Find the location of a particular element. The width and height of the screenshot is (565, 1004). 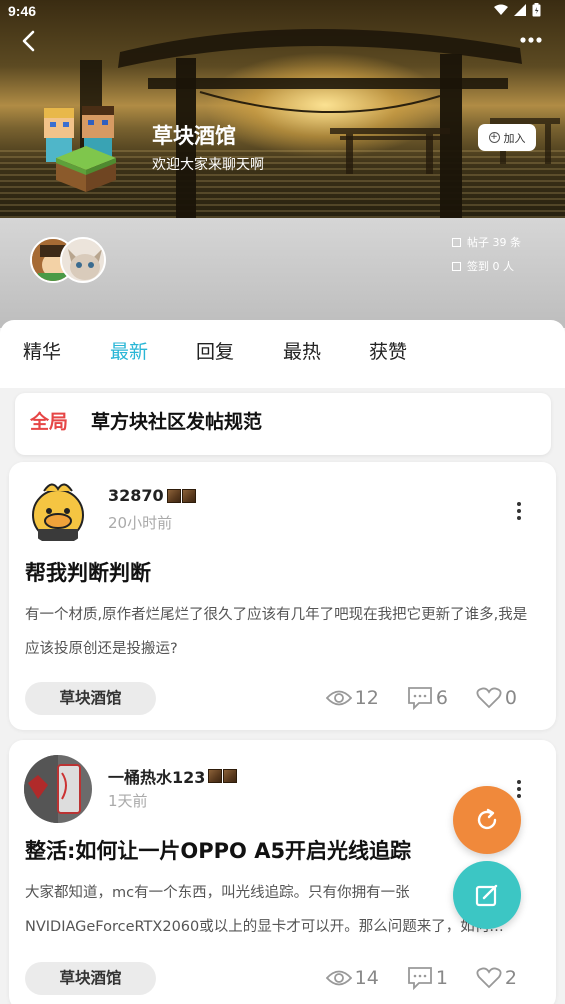

checkin-stat: 签到 0 人 is located at coordinates (483, 266).